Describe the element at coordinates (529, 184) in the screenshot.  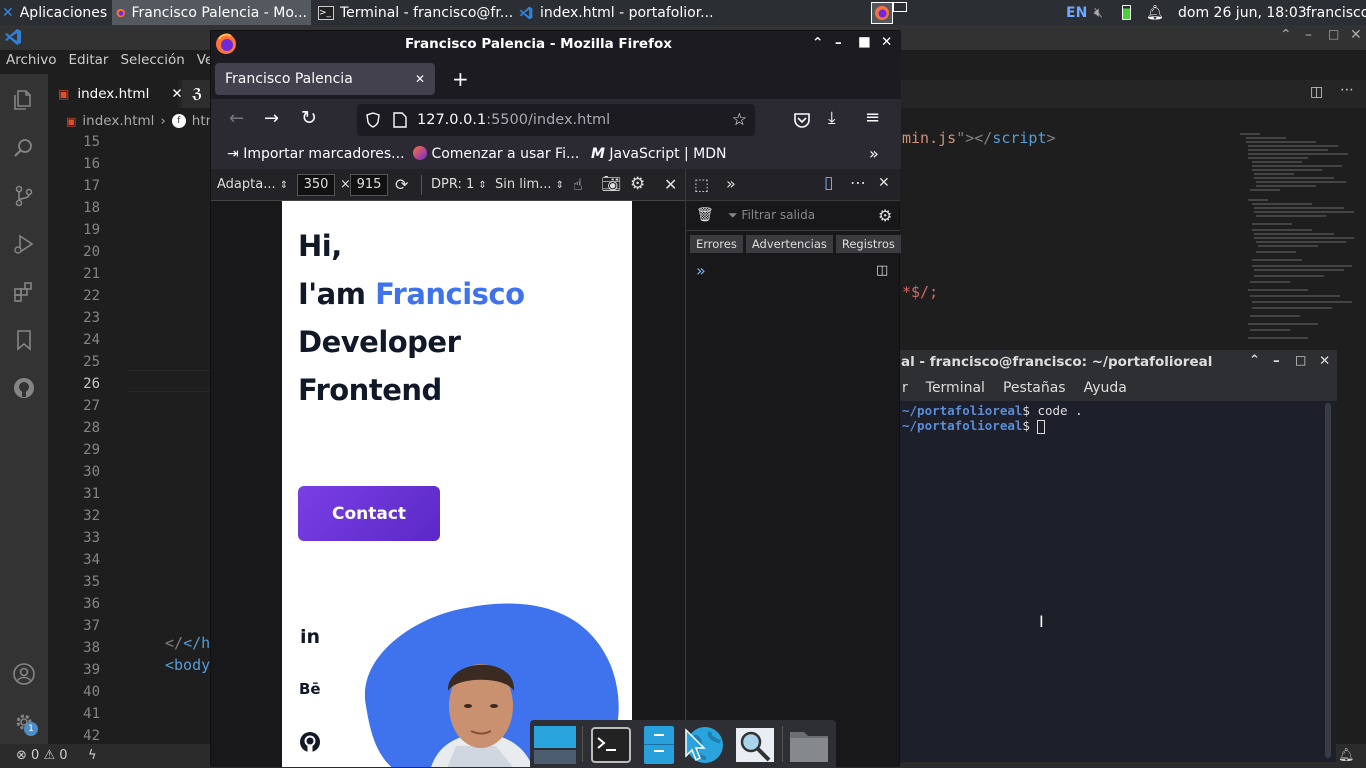
I see `throttle-select: Sin lim... ⇕` at that location.